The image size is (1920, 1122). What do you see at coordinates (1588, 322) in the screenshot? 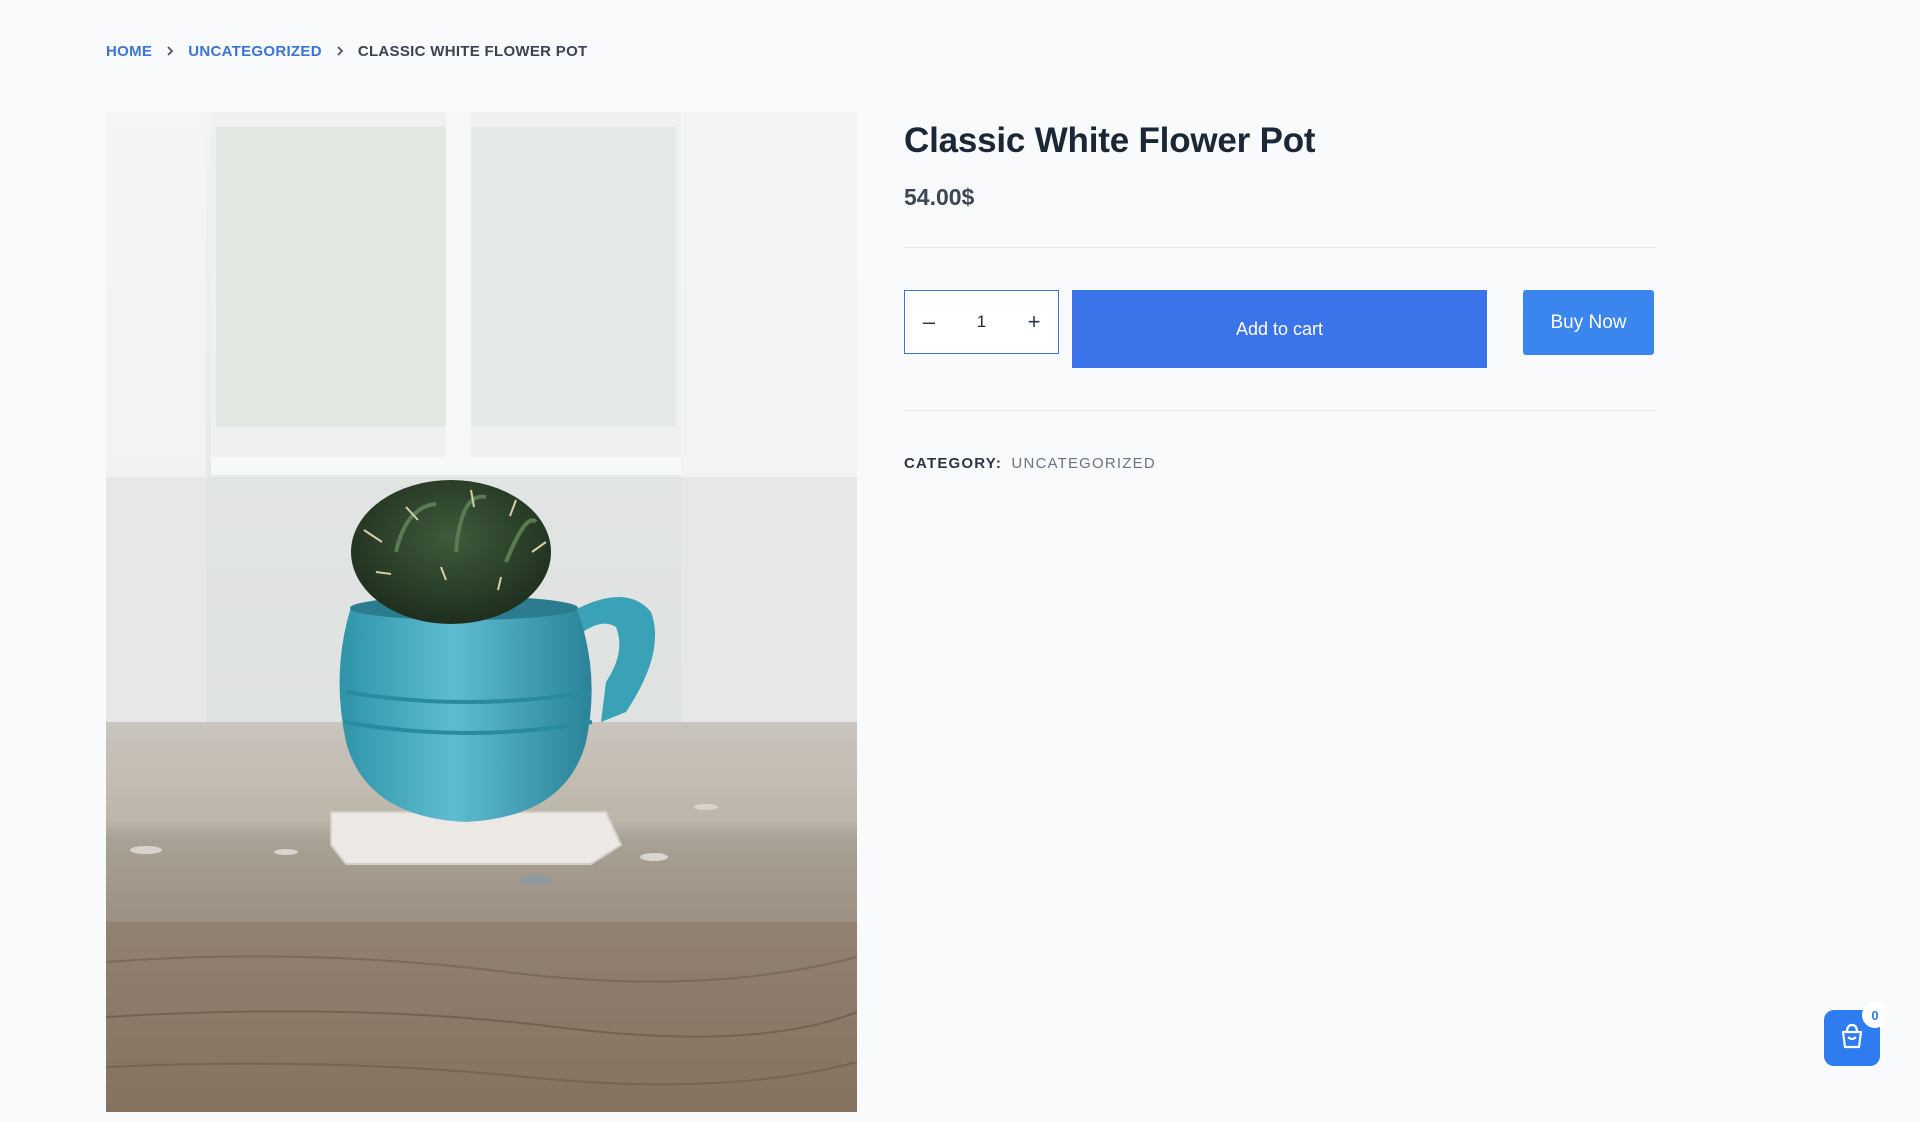
I see `buy-now-button: Buy Now` at bounding box center [1588, 322].